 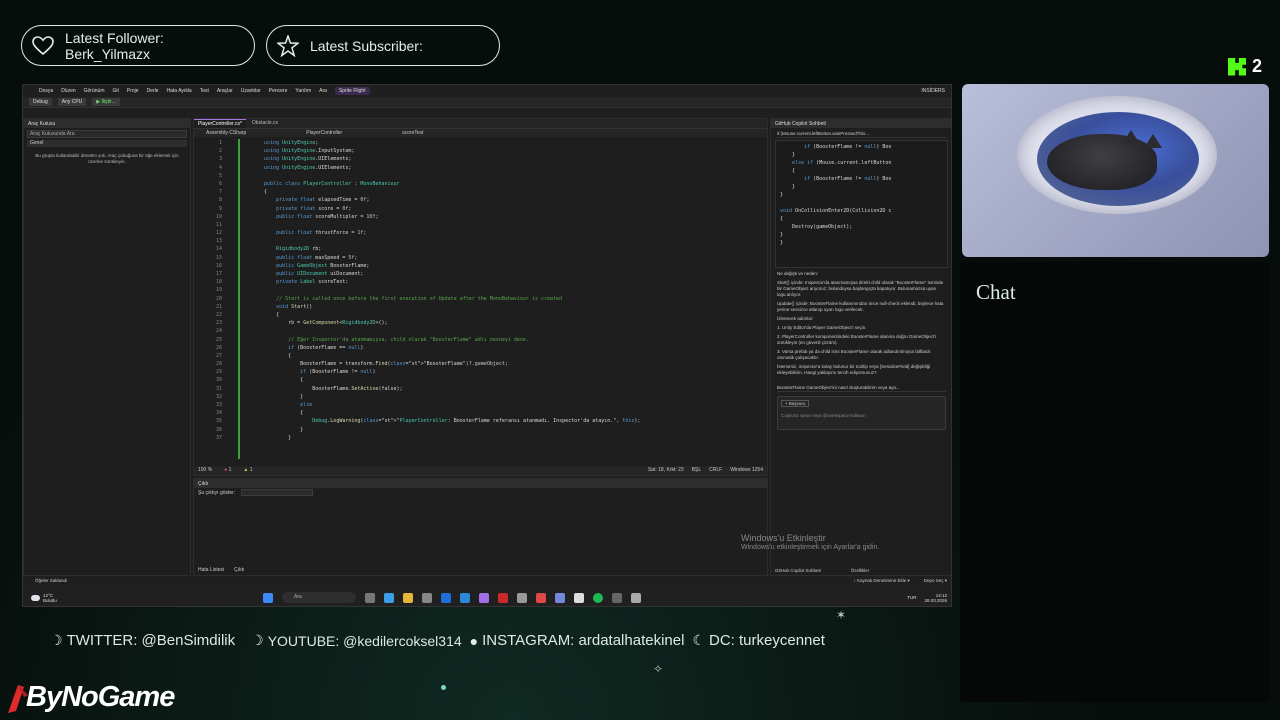 I want to click on line-number: 11, so click(x=218, y=224).